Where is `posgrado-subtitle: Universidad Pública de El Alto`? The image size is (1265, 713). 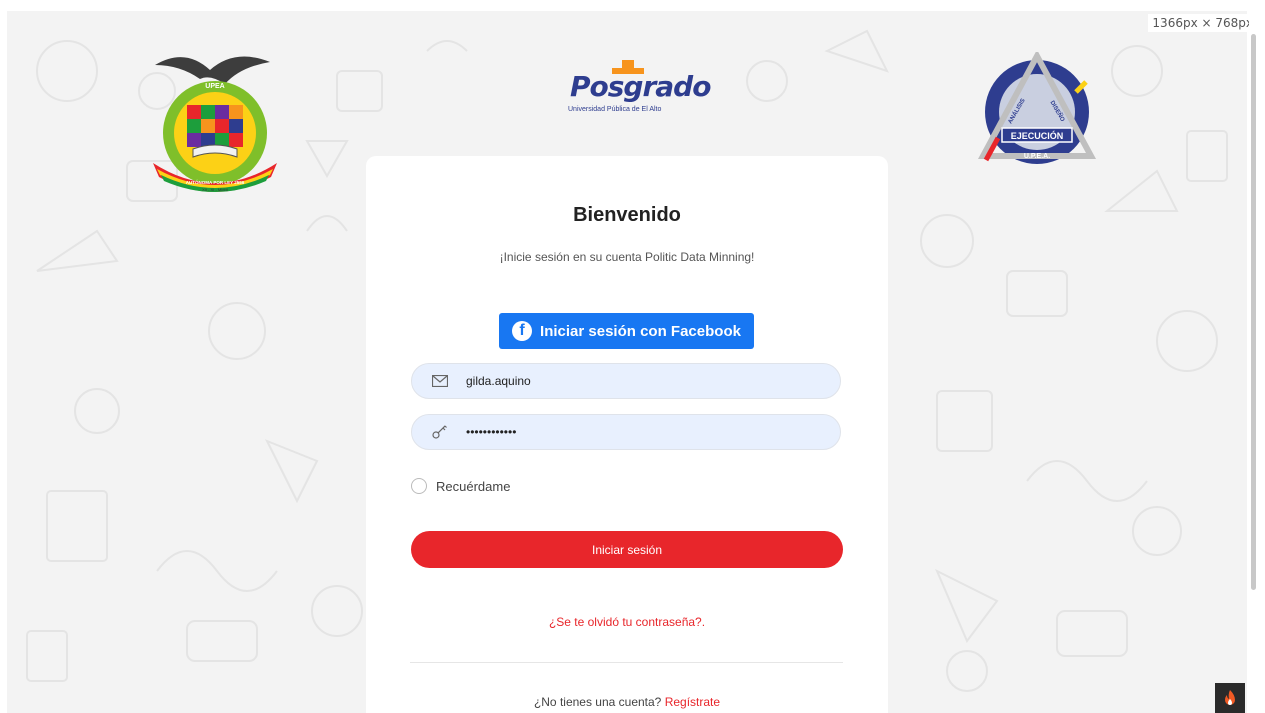
posgrado-subtitle: Universidad Pública de El Alto is located at coordinates (615, 109).